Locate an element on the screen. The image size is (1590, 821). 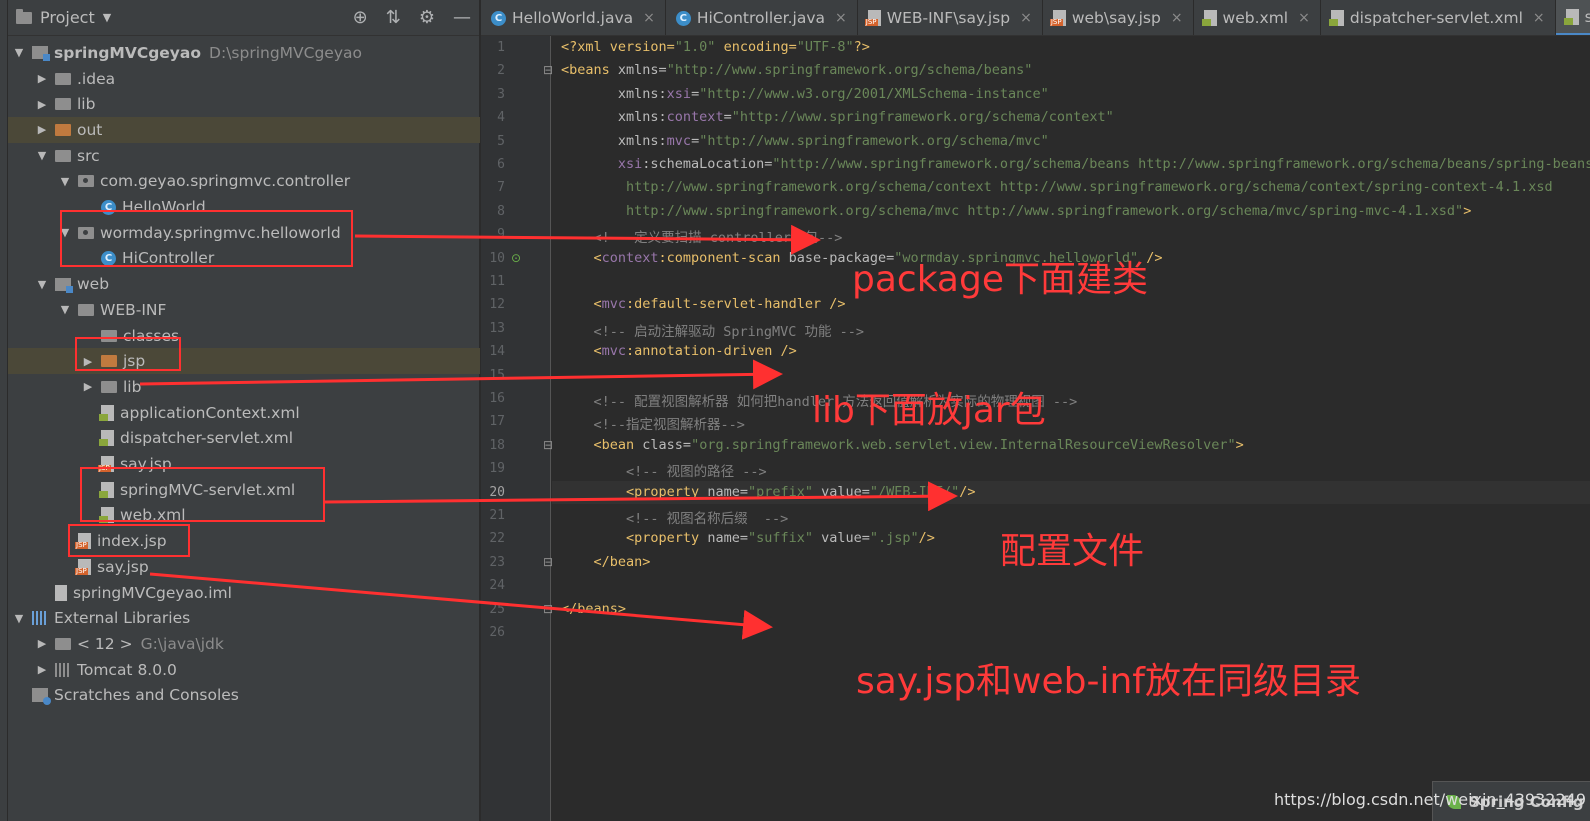
code-line: <!--指定视图解析器--> is located at coordinates (653, 423).